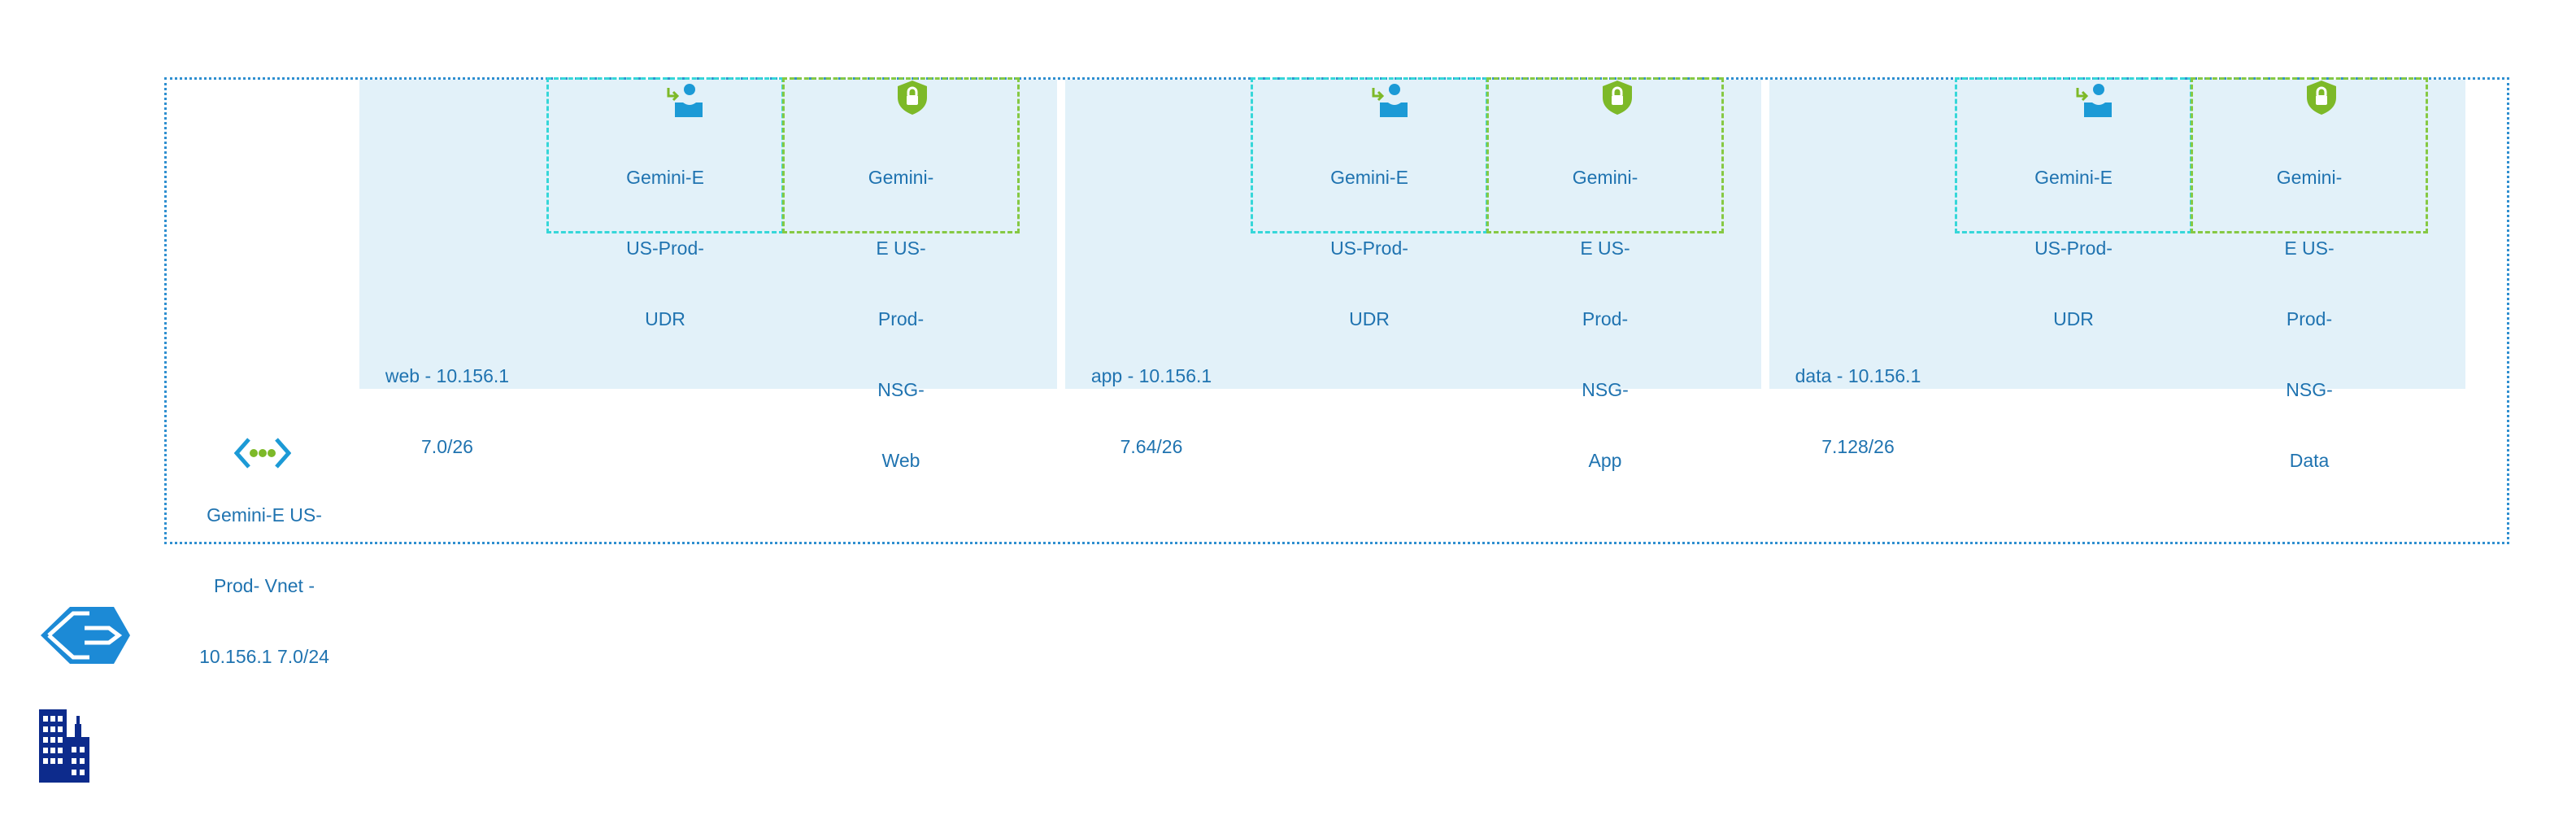 This screenshot has width=2576, height=820. I want to click on subnet-label-web: web - 10.156.1 7.0/26, so click(447, 411).